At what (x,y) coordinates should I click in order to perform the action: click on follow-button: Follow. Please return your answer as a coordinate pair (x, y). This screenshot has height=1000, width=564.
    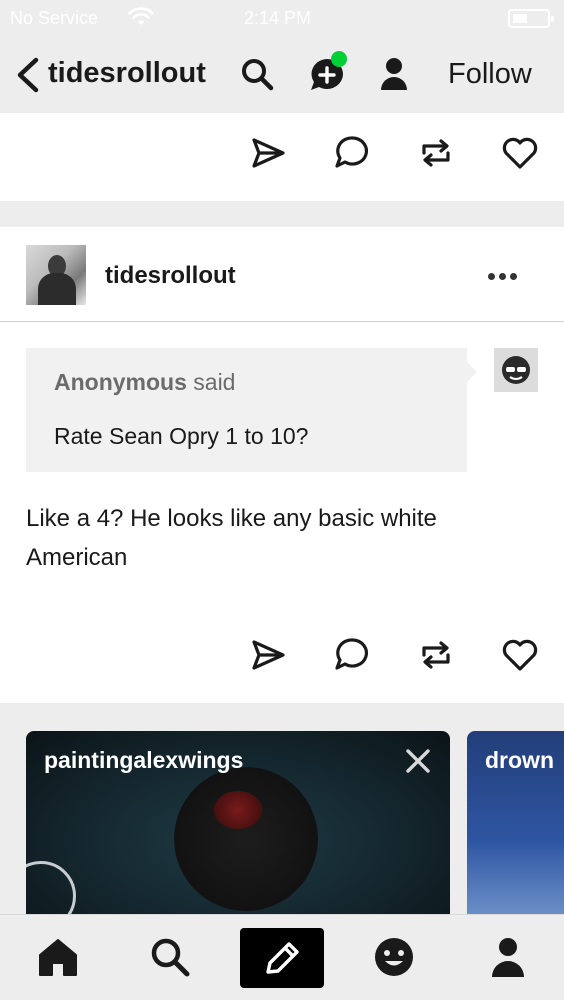
    Looking at the image, I should click on (490, 74).